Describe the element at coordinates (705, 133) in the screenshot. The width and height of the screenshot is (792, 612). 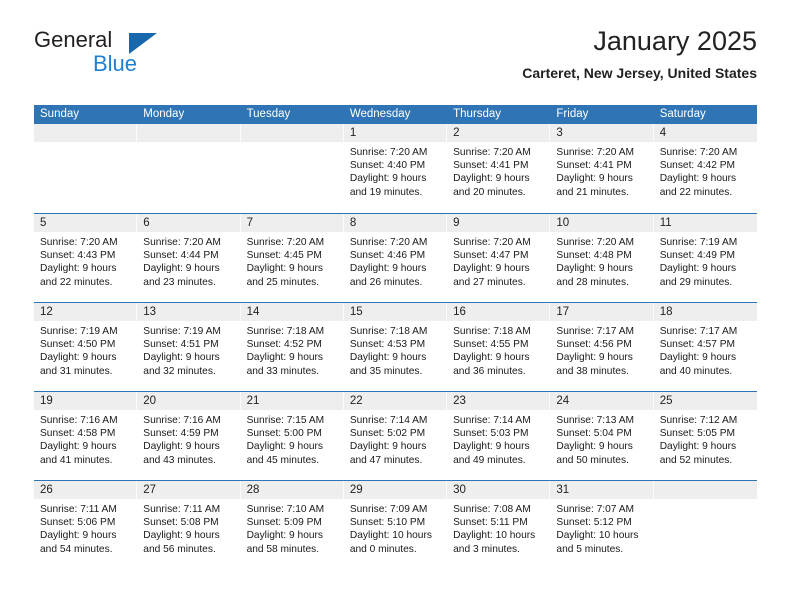
I see `day-number: 4` at that location.